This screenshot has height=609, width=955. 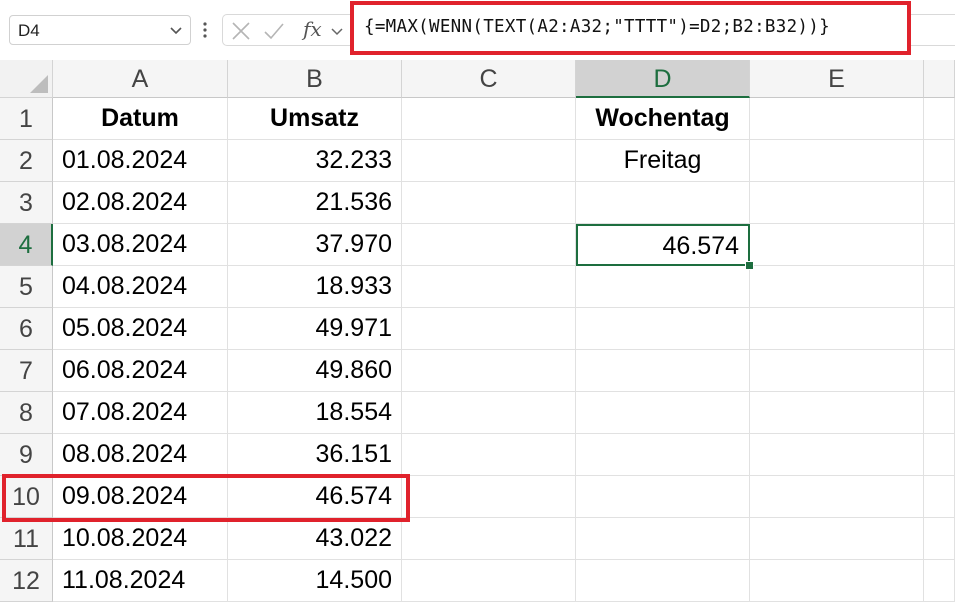 What do you see at coordinates (663, 79) in the screenshot?
I see `column-header-d: D` at bounding box center [663, 79].